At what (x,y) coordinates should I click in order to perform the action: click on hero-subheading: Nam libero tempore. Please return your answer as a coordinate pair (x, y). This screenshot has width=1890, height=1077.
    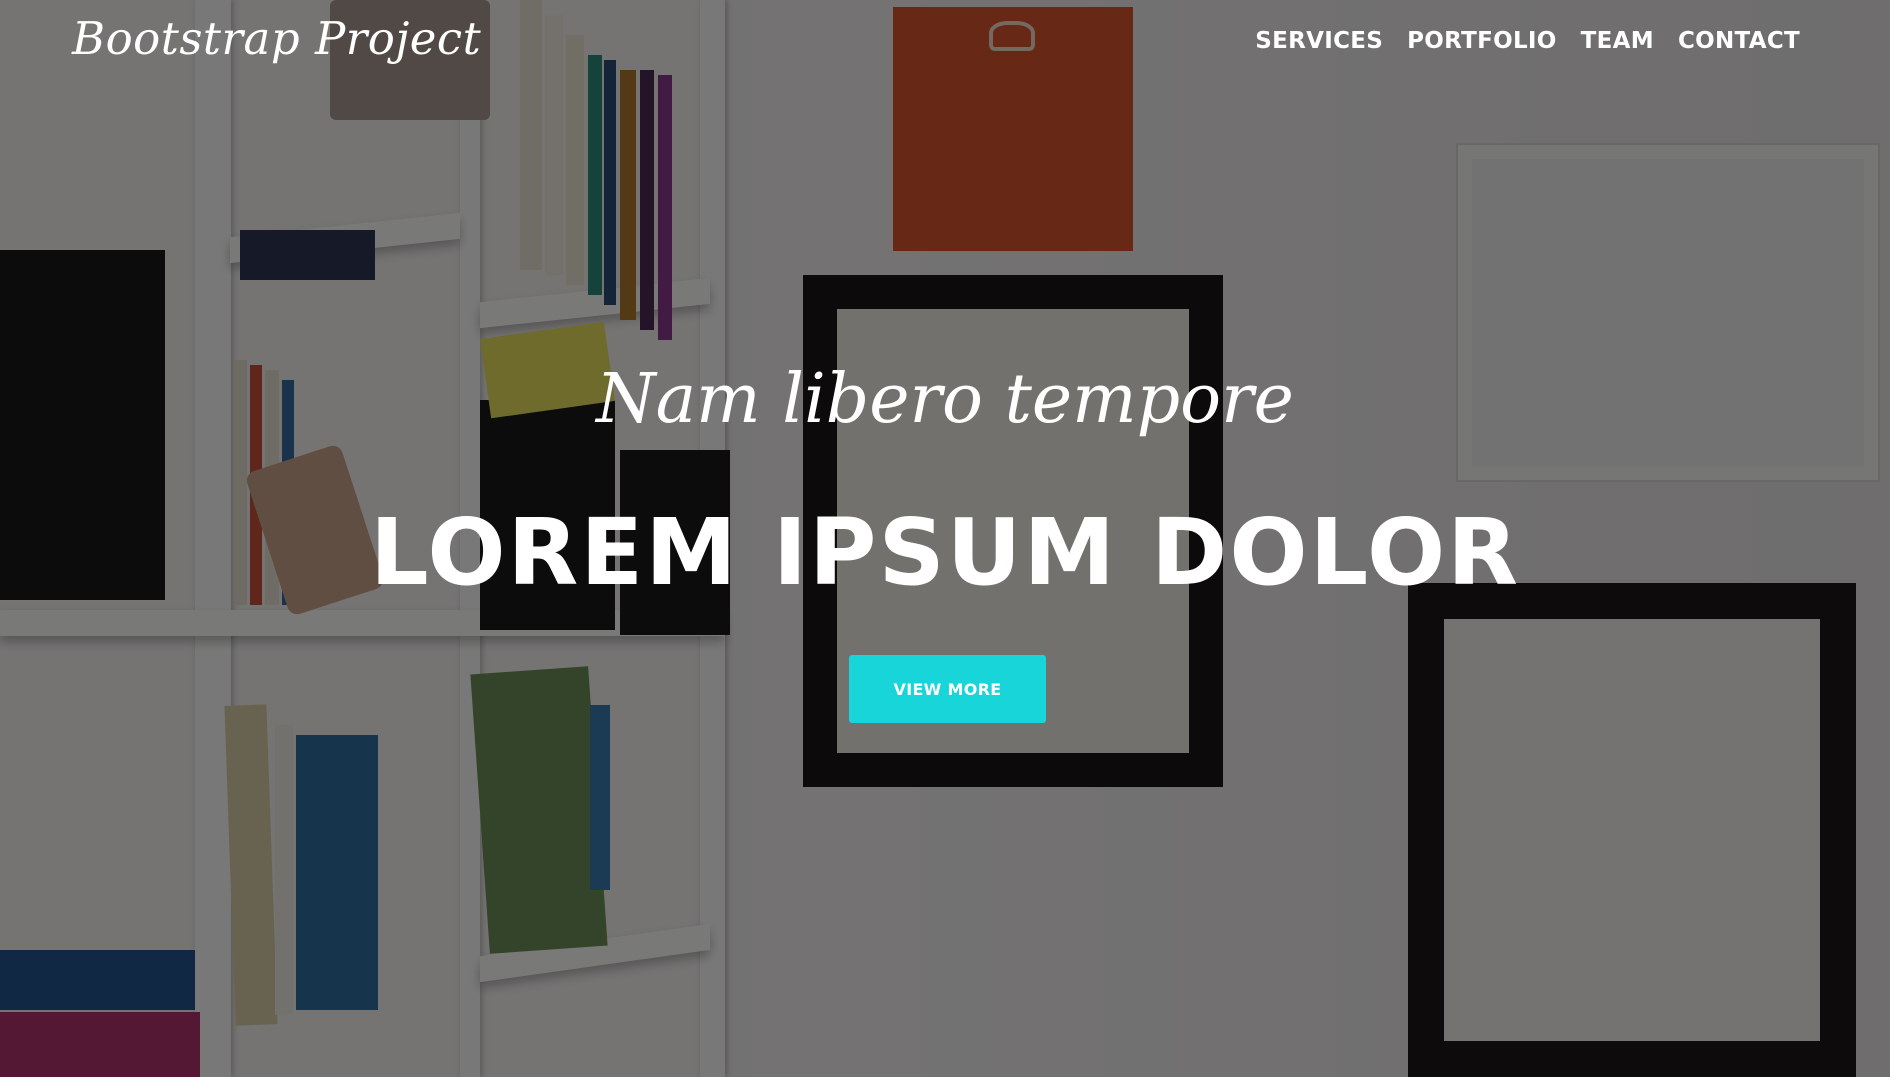
    Looking at the image, I should click on (945, 399).